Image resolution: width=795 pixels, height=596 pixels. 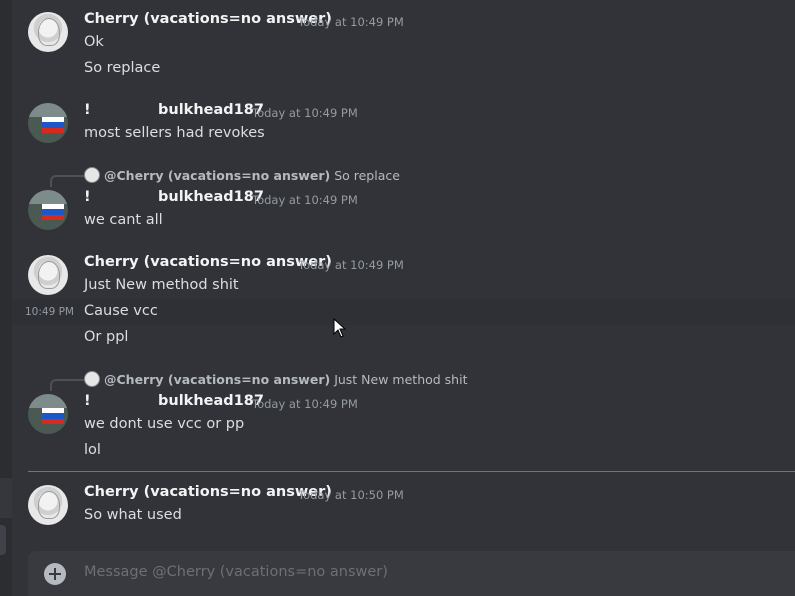 What do you see at coordinates (164, 424) in the screenshot?
I see `message-text: we dont use vcc or pp` at bounding box center [164, 424].